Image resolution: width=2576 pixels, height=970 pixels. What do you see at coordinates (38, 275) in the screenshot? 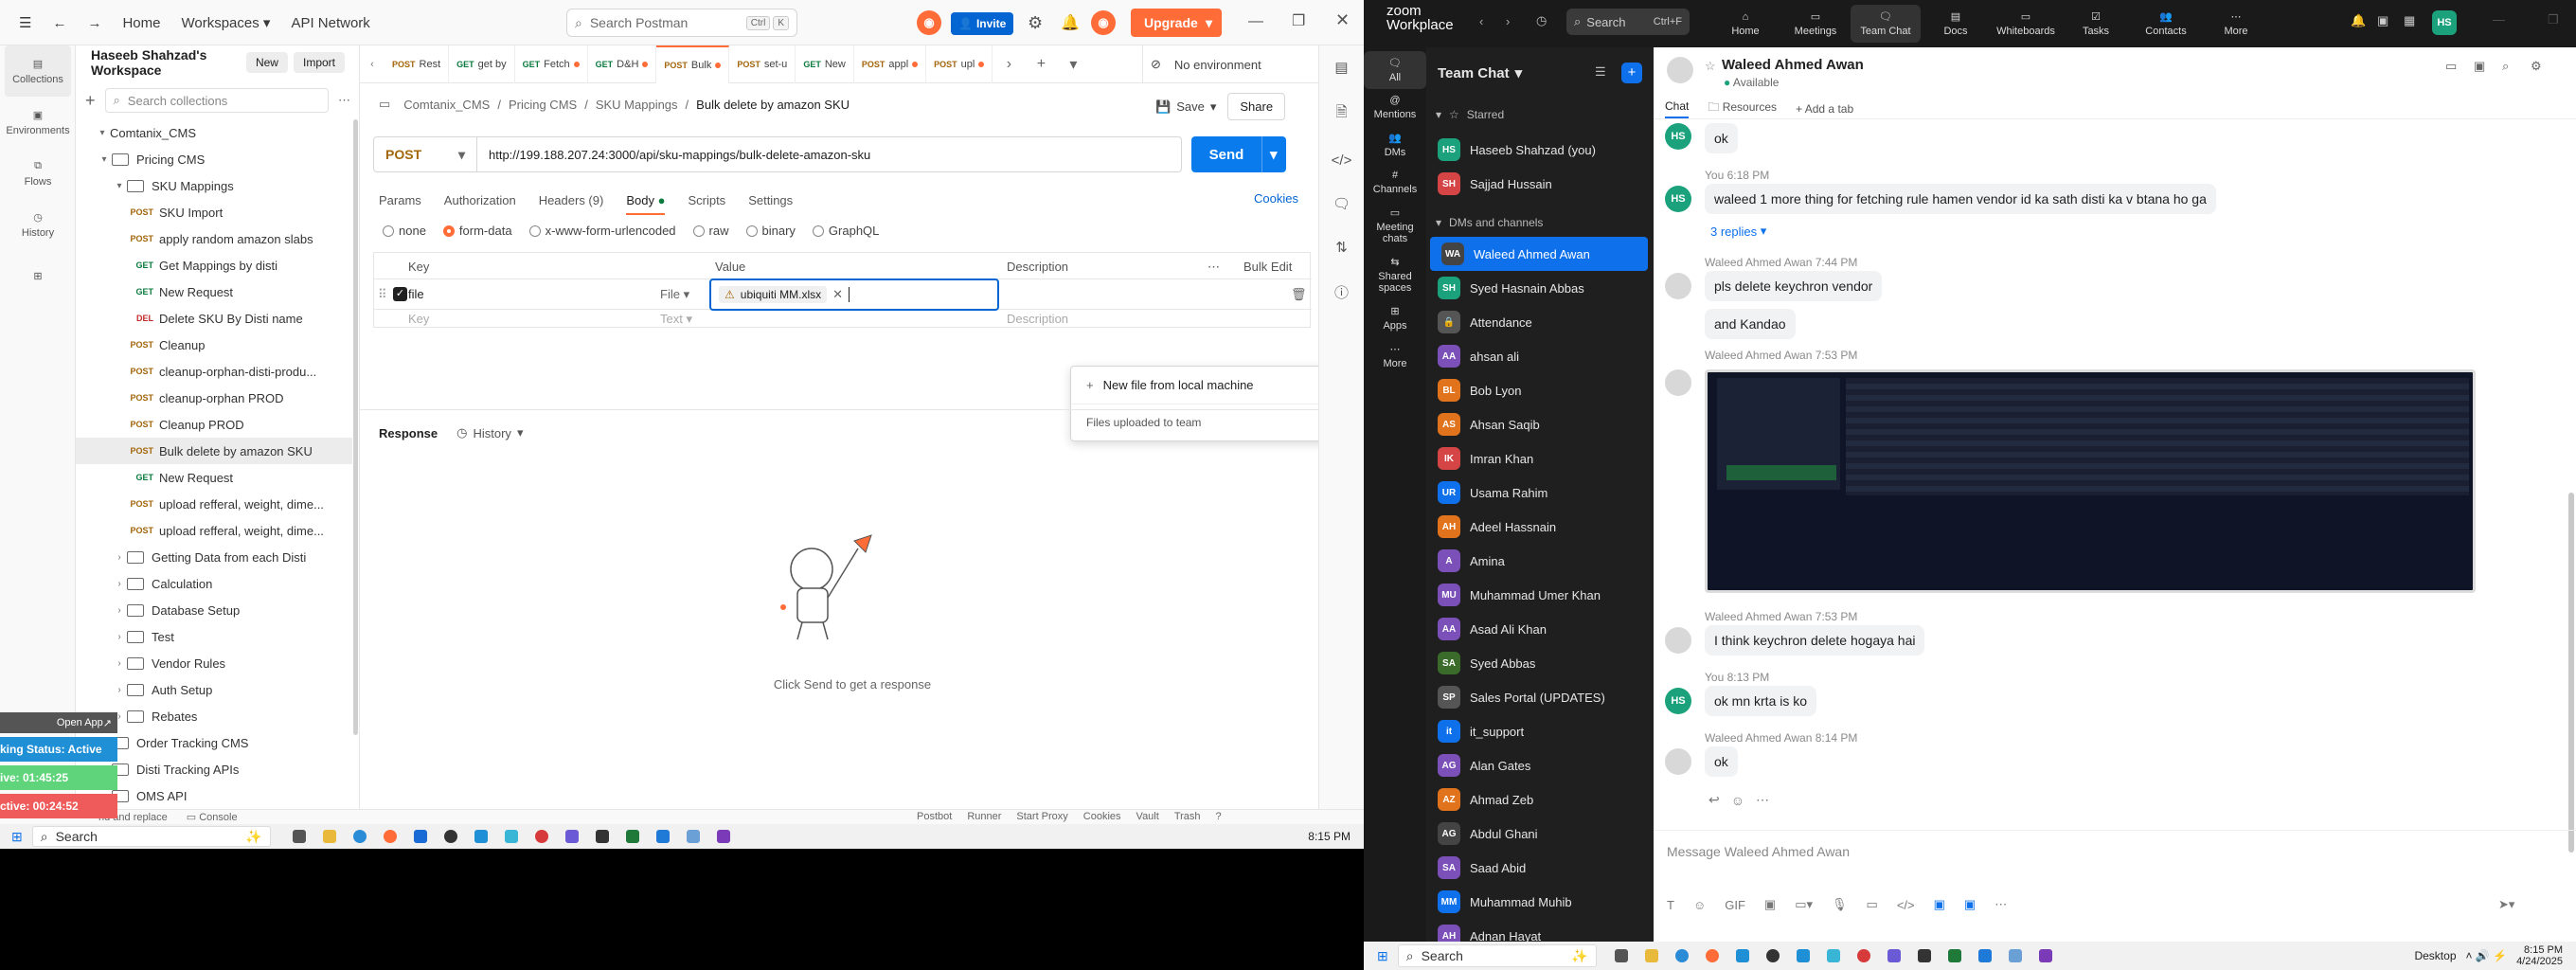
I see `rail-more: ⊞` at bounding box center [38, 275].